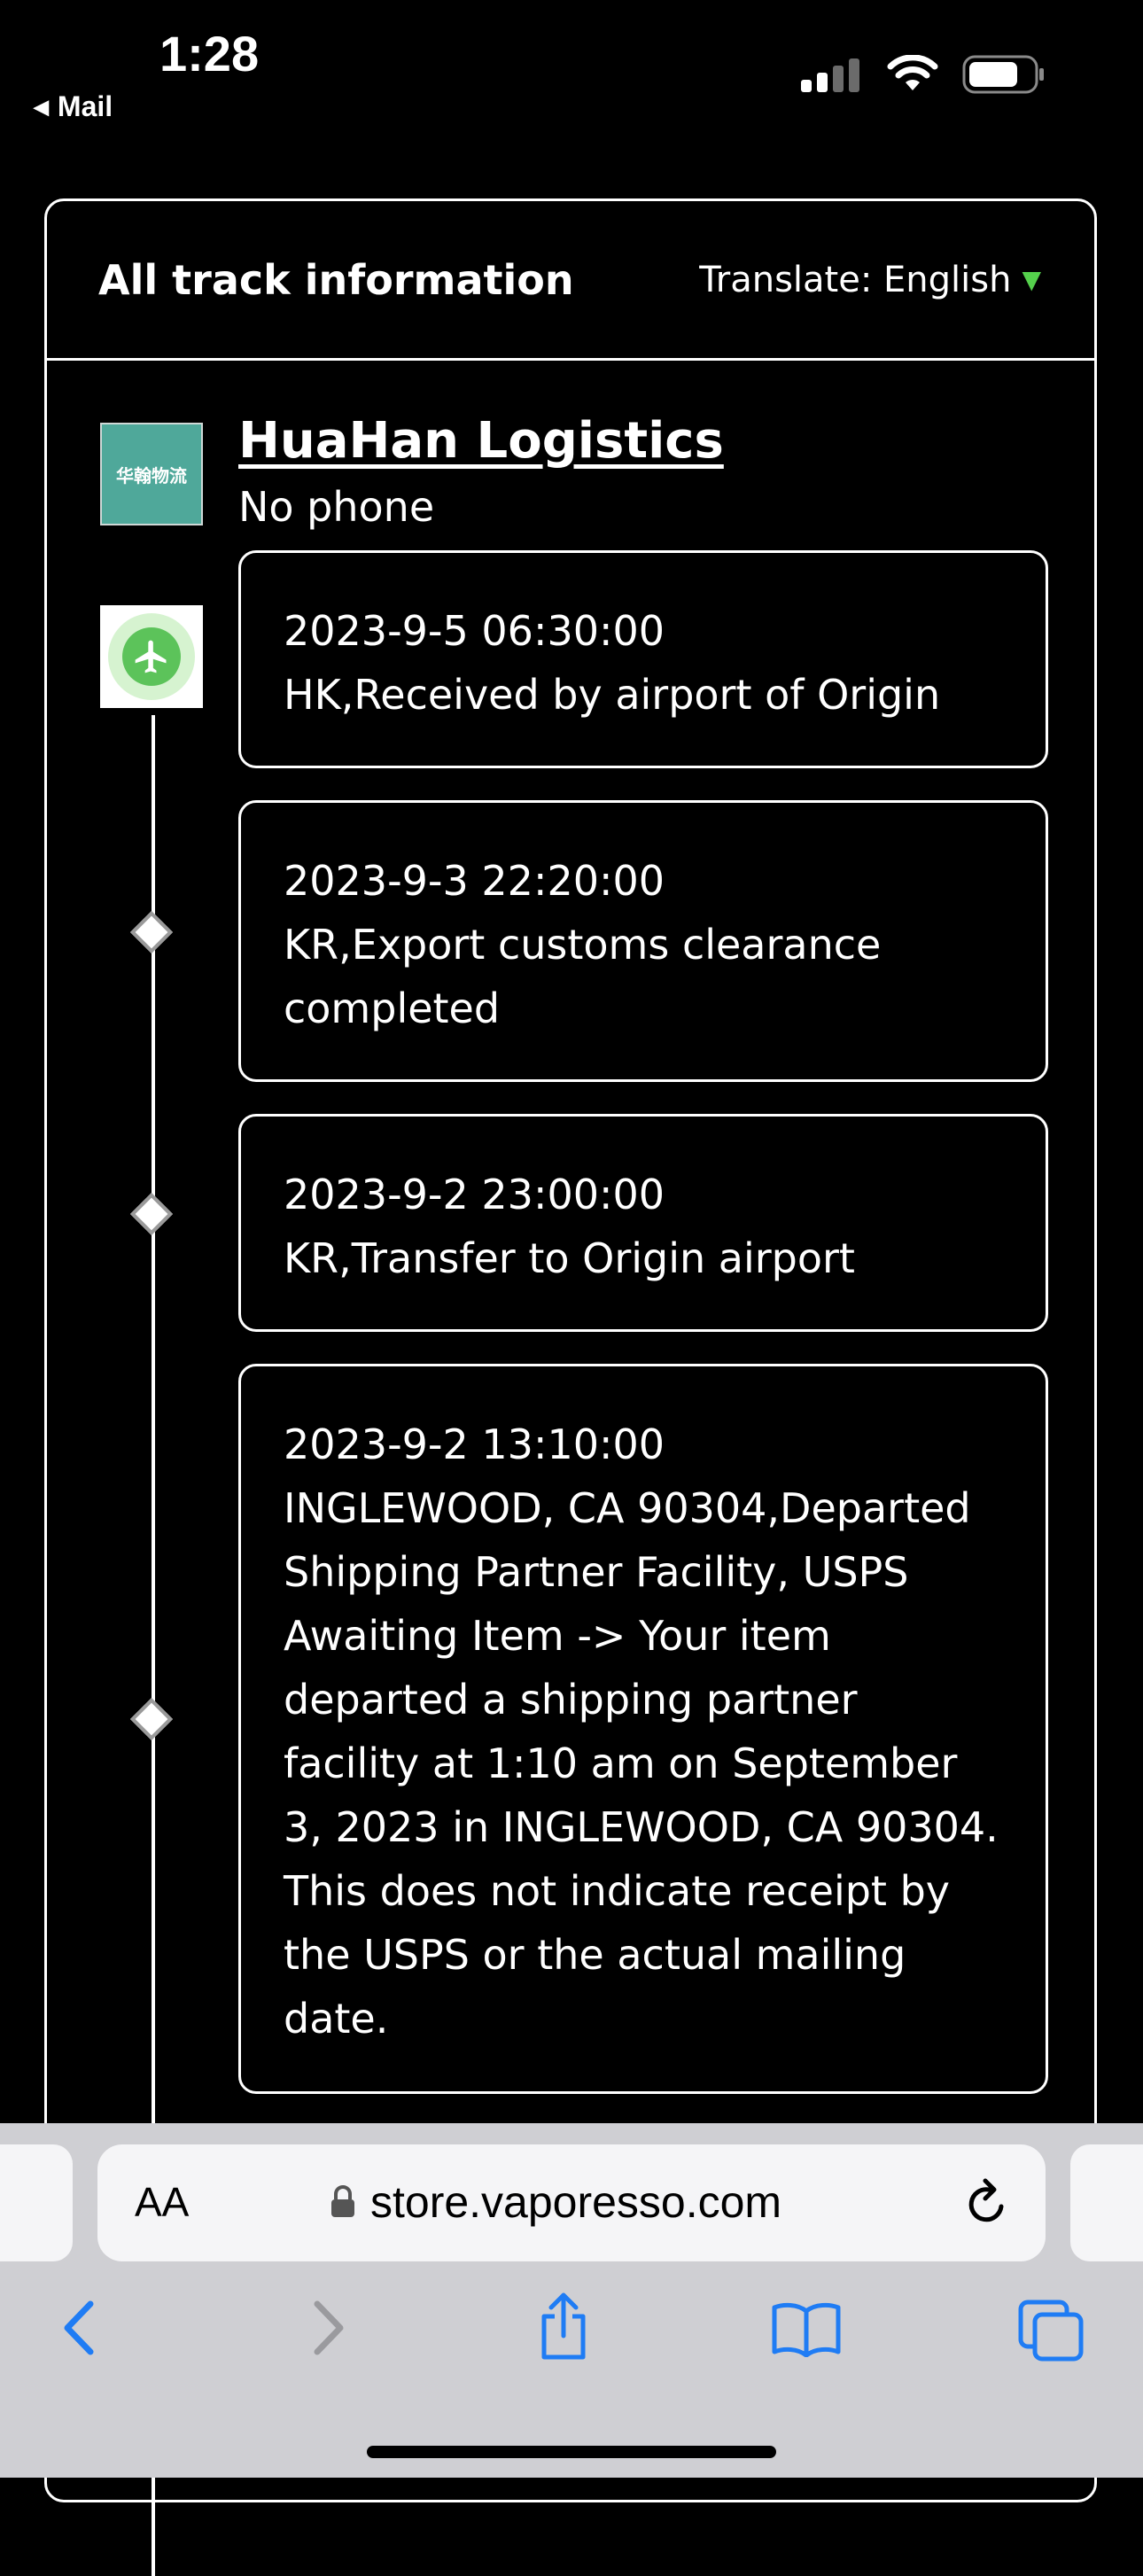  I want to click on text-size-button: AA, so click(162, 2202).